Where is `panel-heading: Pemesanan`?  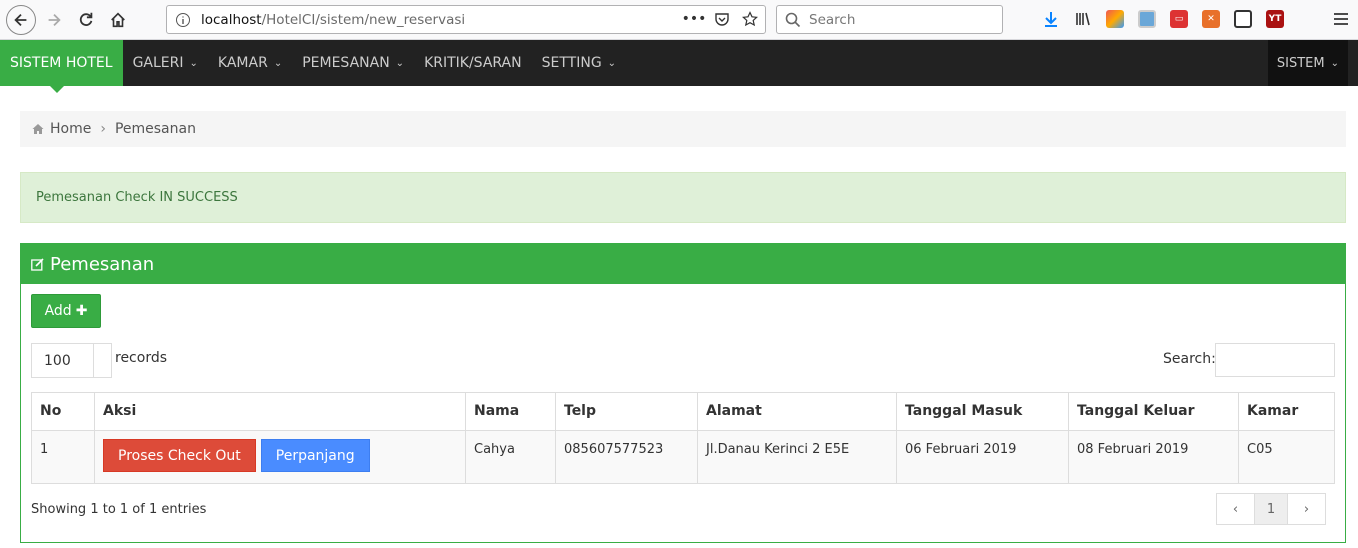 panel-heading: Pemesanan is located at coordinates (683, 264).